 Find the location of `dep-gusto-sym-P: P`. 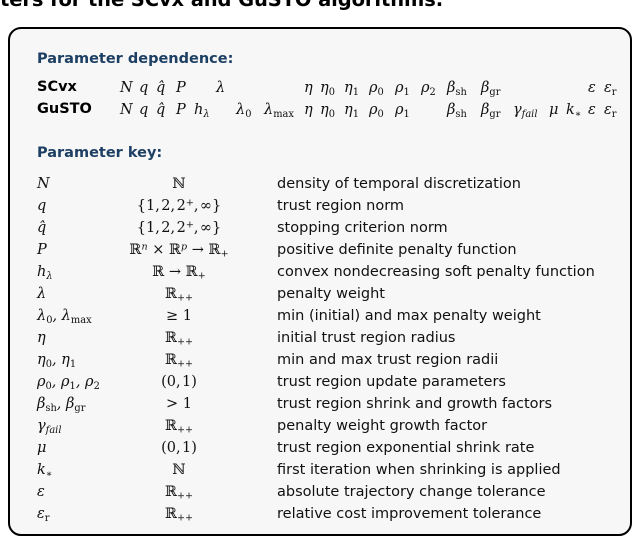

dep-gusto-sym-P: P is located at coordinates (181, 110).